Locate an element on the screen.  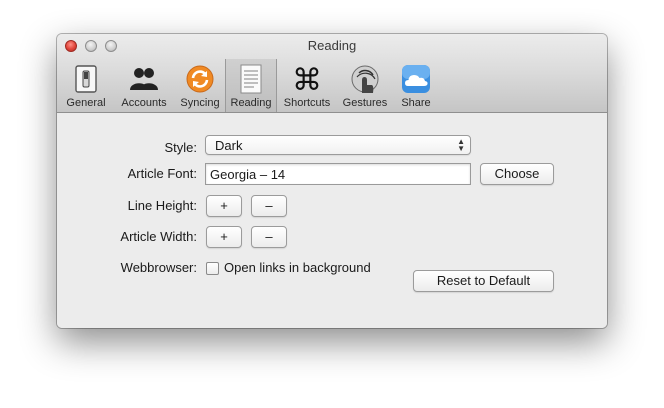
tab-syncing: Syncing is located at coordinates (200, 85).